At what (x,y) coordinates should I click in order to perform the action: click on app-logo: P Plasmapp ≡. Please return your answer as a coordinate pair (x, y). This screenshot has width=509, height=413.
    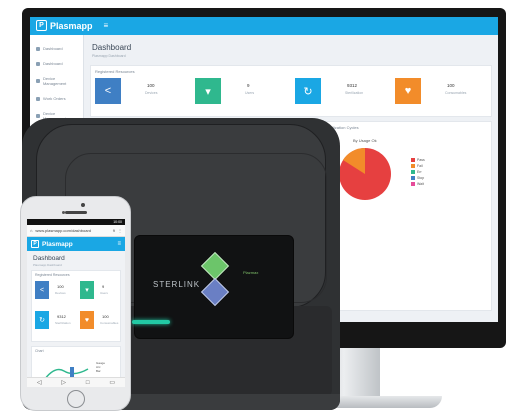
    Looking at the image, I should click on (72, 25).